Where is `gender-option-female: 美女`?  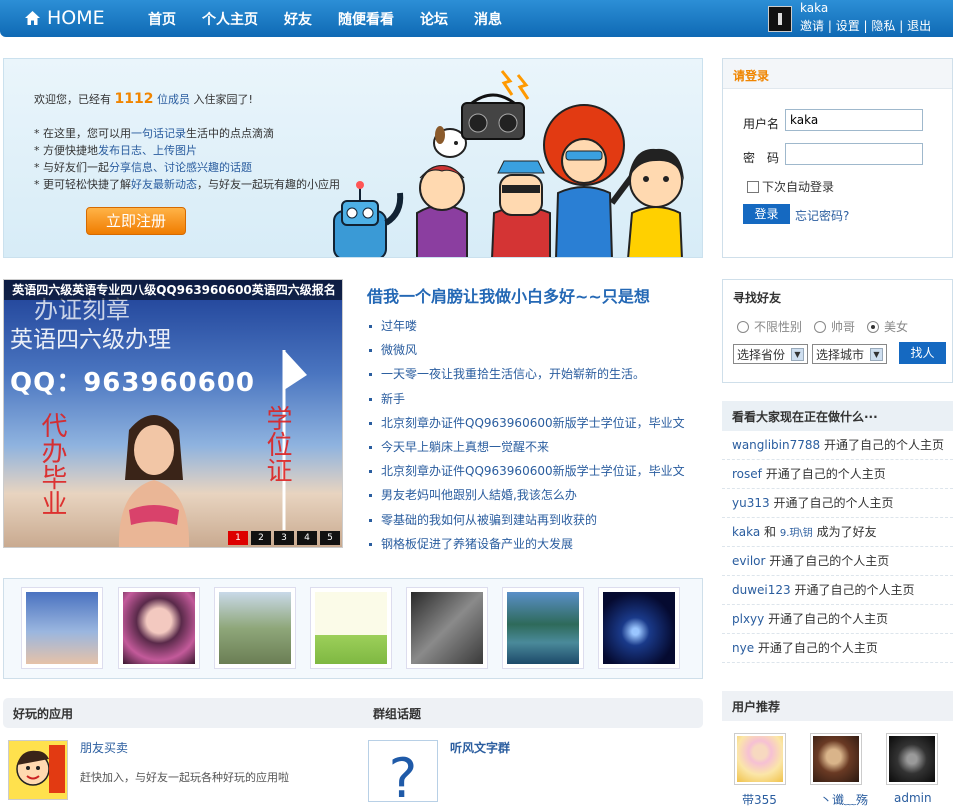
gender-option-female: 美女 is located at coordinates (887, 326).